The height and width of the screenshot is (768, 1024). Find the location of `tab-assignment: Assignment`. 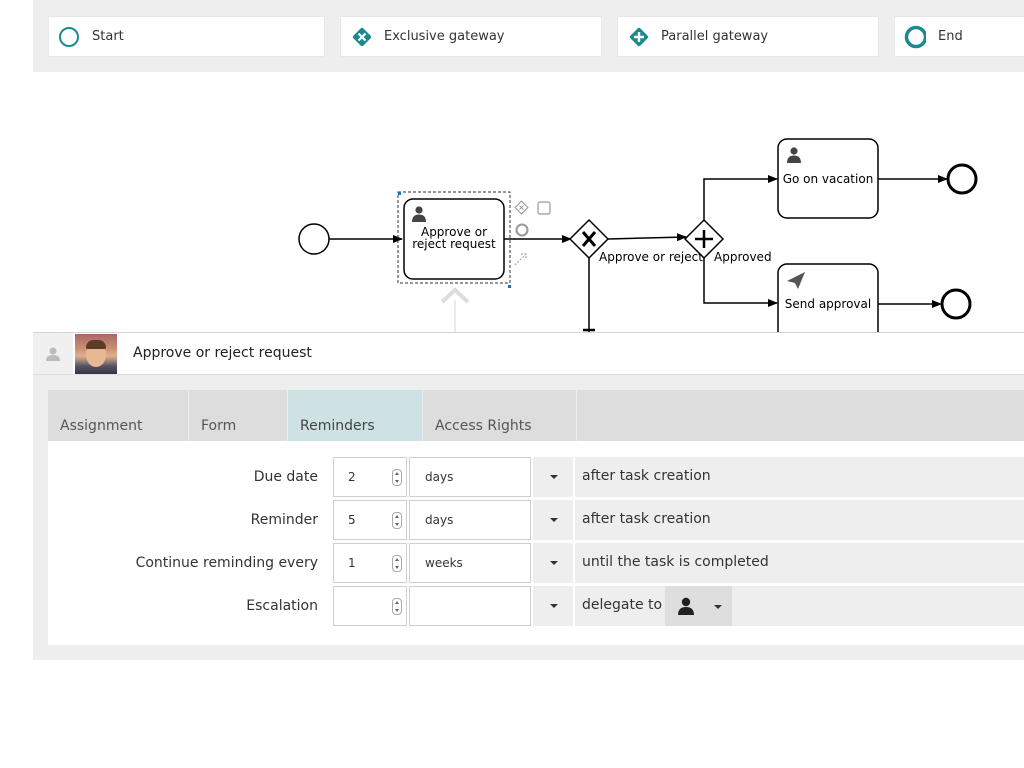

tab-assignment: Assignment is located at coordinates (118, 415).